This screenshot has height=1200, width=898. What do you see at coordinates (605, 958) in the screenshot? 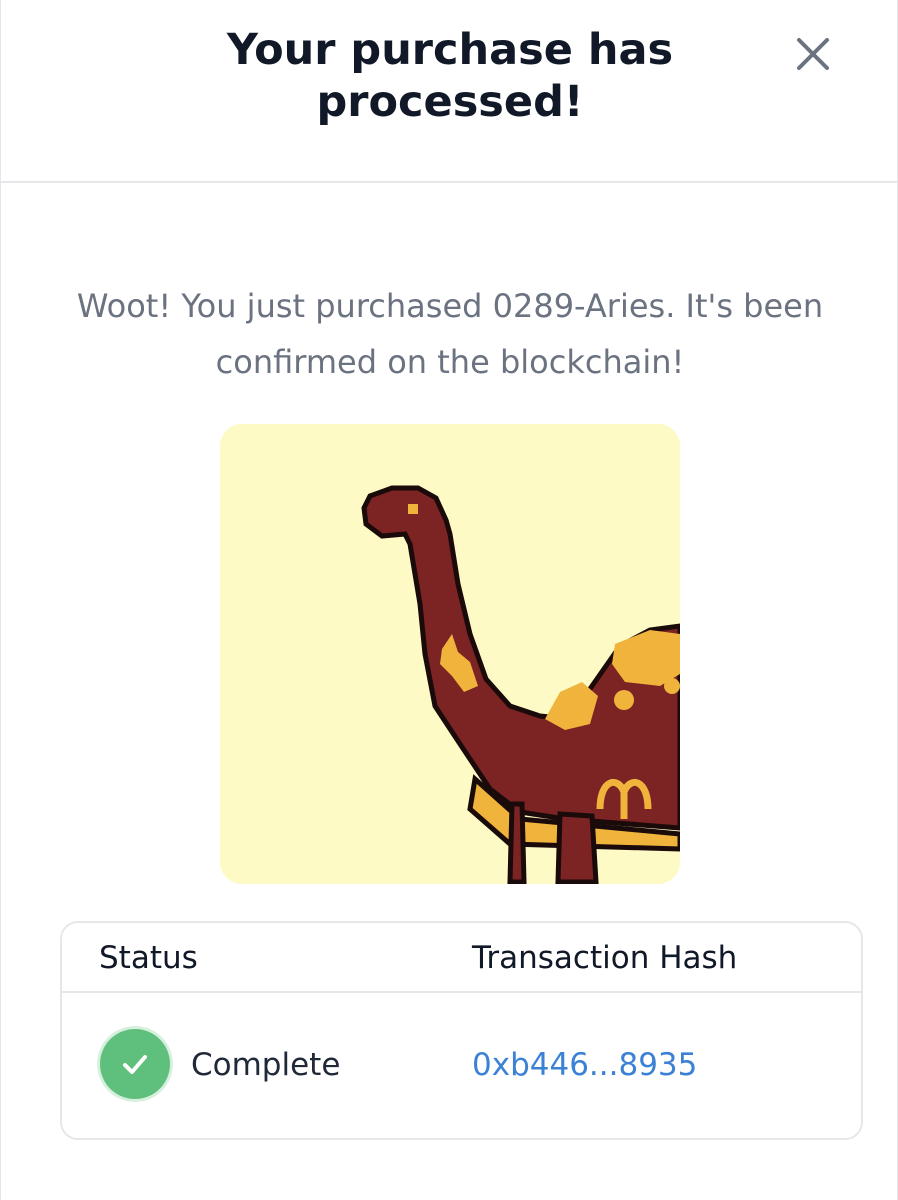
I see `hash-column-header: Transaction Hash` at bounding box center [605, 958].